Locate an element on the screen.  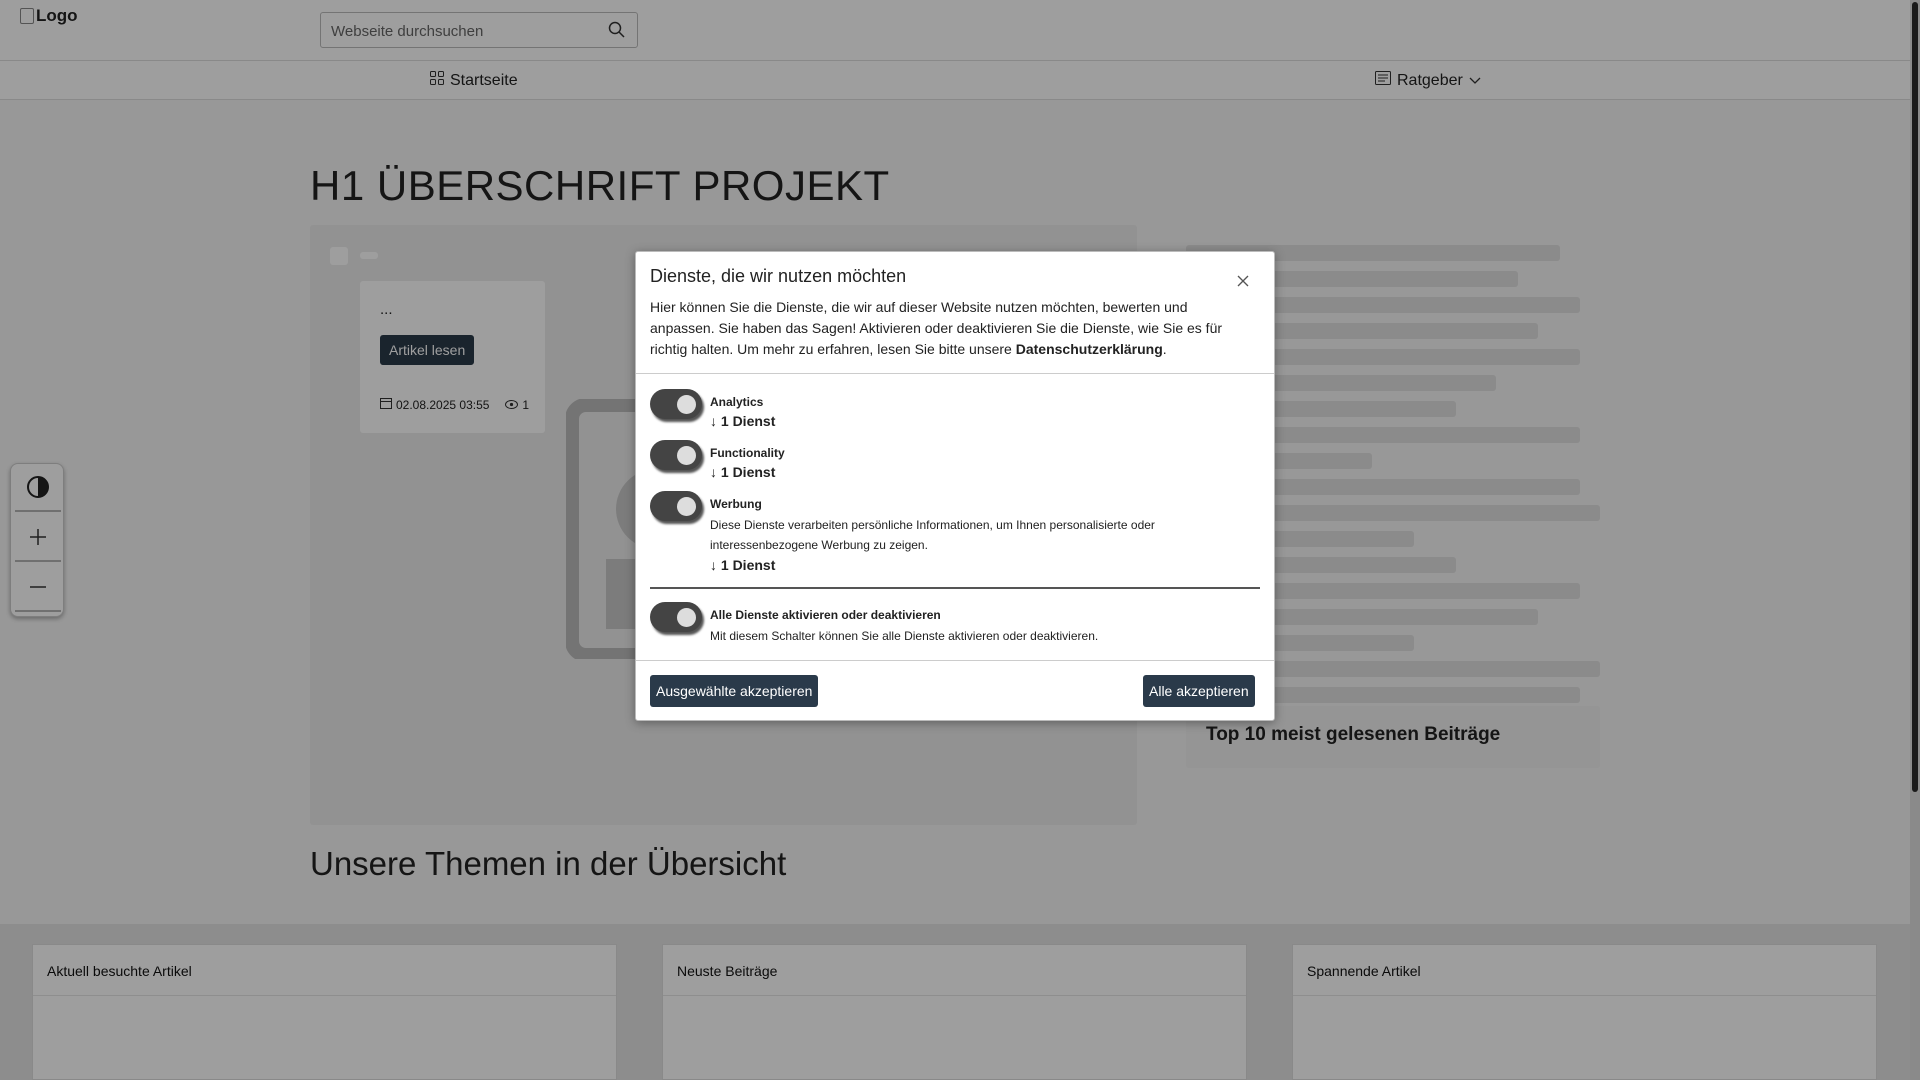
accept-selected-button: Ausgewählte akzeptieren is located at coordinates (734, 691).